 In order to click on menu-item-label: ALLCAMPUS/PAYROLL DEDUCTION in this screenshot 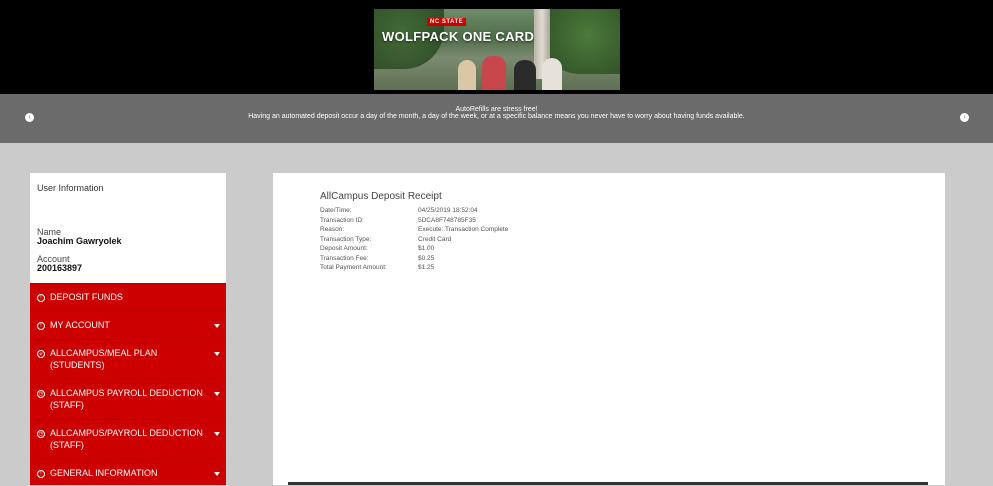, I will do `click(126, 433)`.